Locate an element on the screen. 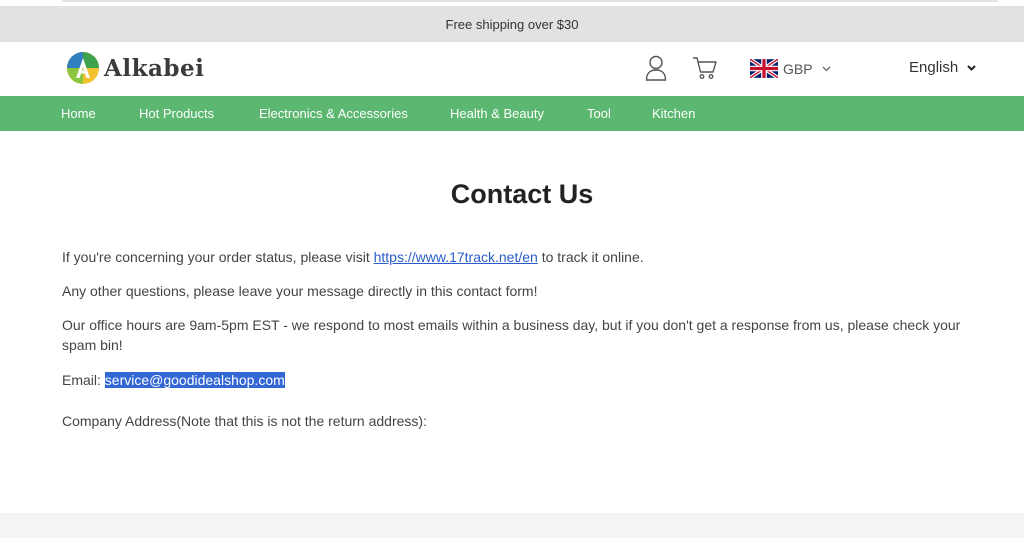 Image resolution: width=1024 pixels, height=538 pixels. language-selector: English is located at coordinates (942, 67).